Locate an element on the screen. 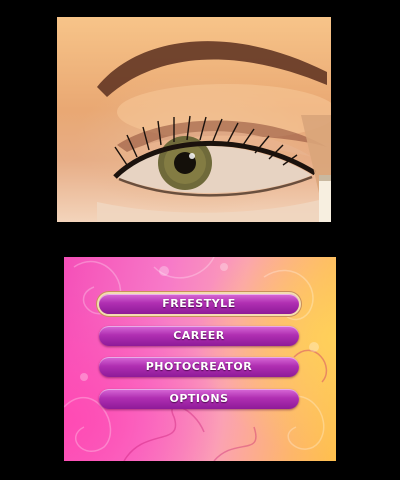 This screenshot has width=400, height=480. freestyle-button: FREESTYLE is located at coordinates (199, 304).